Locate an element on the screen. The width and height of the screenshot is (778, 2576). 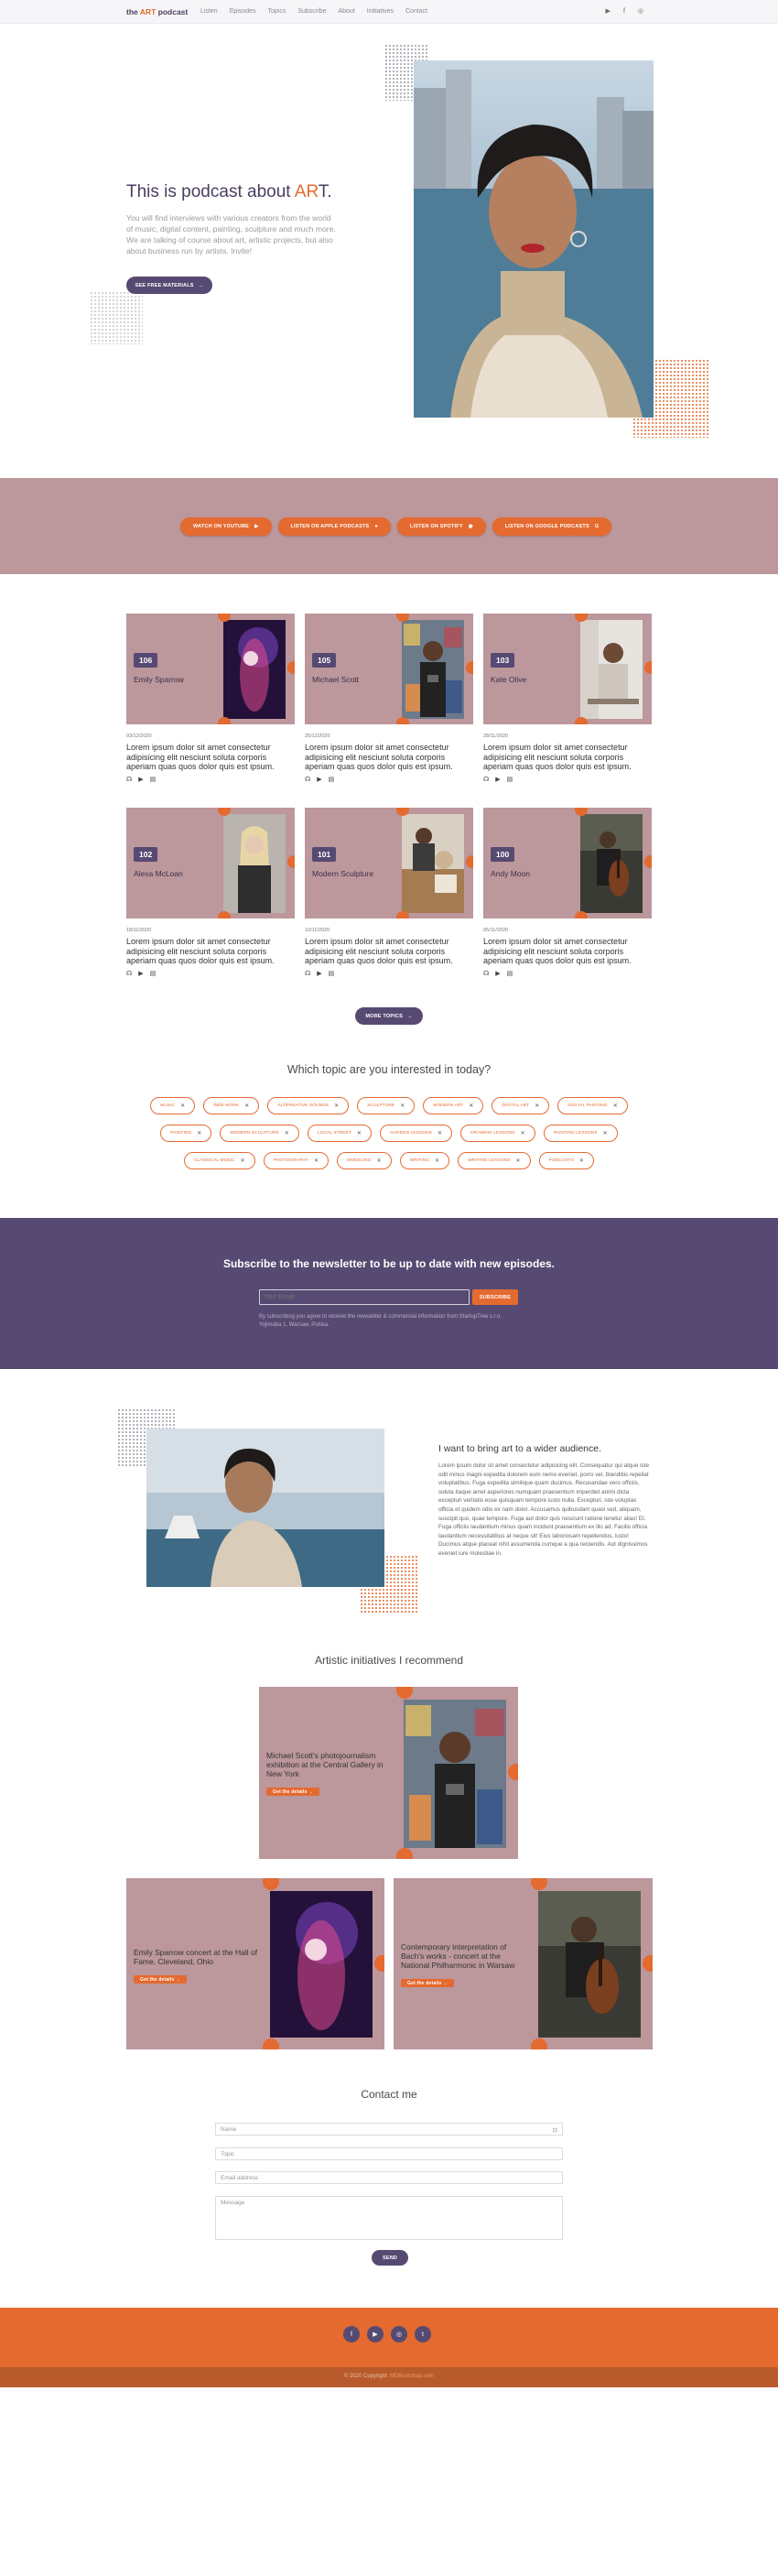
button-label: LISTEN ON GOOGLE PODCASTS is located at coordinates (546, 526).